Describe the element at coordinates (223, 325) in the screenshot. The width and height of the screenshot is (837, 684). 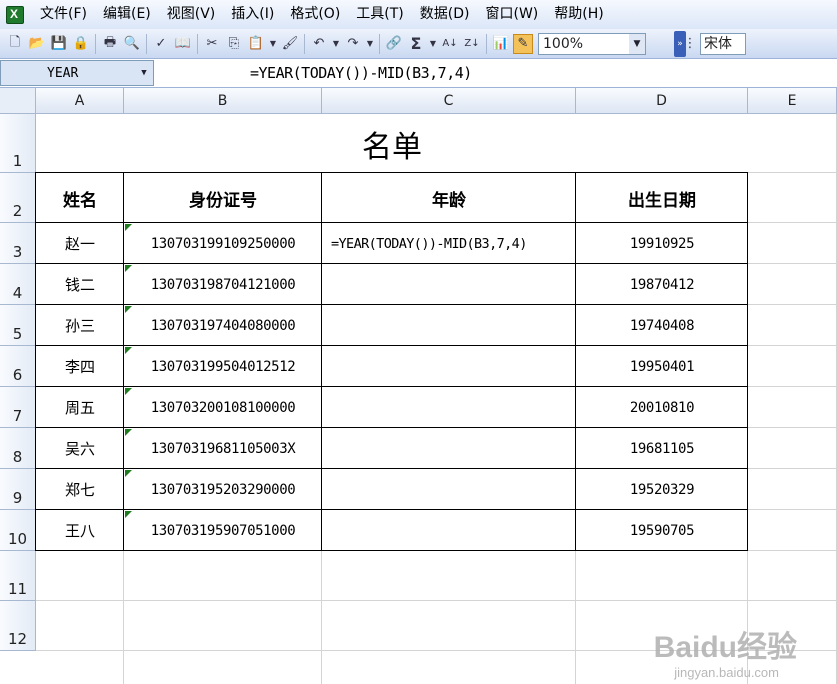
I see `id-number-cell: 130703197404080000` at that location.